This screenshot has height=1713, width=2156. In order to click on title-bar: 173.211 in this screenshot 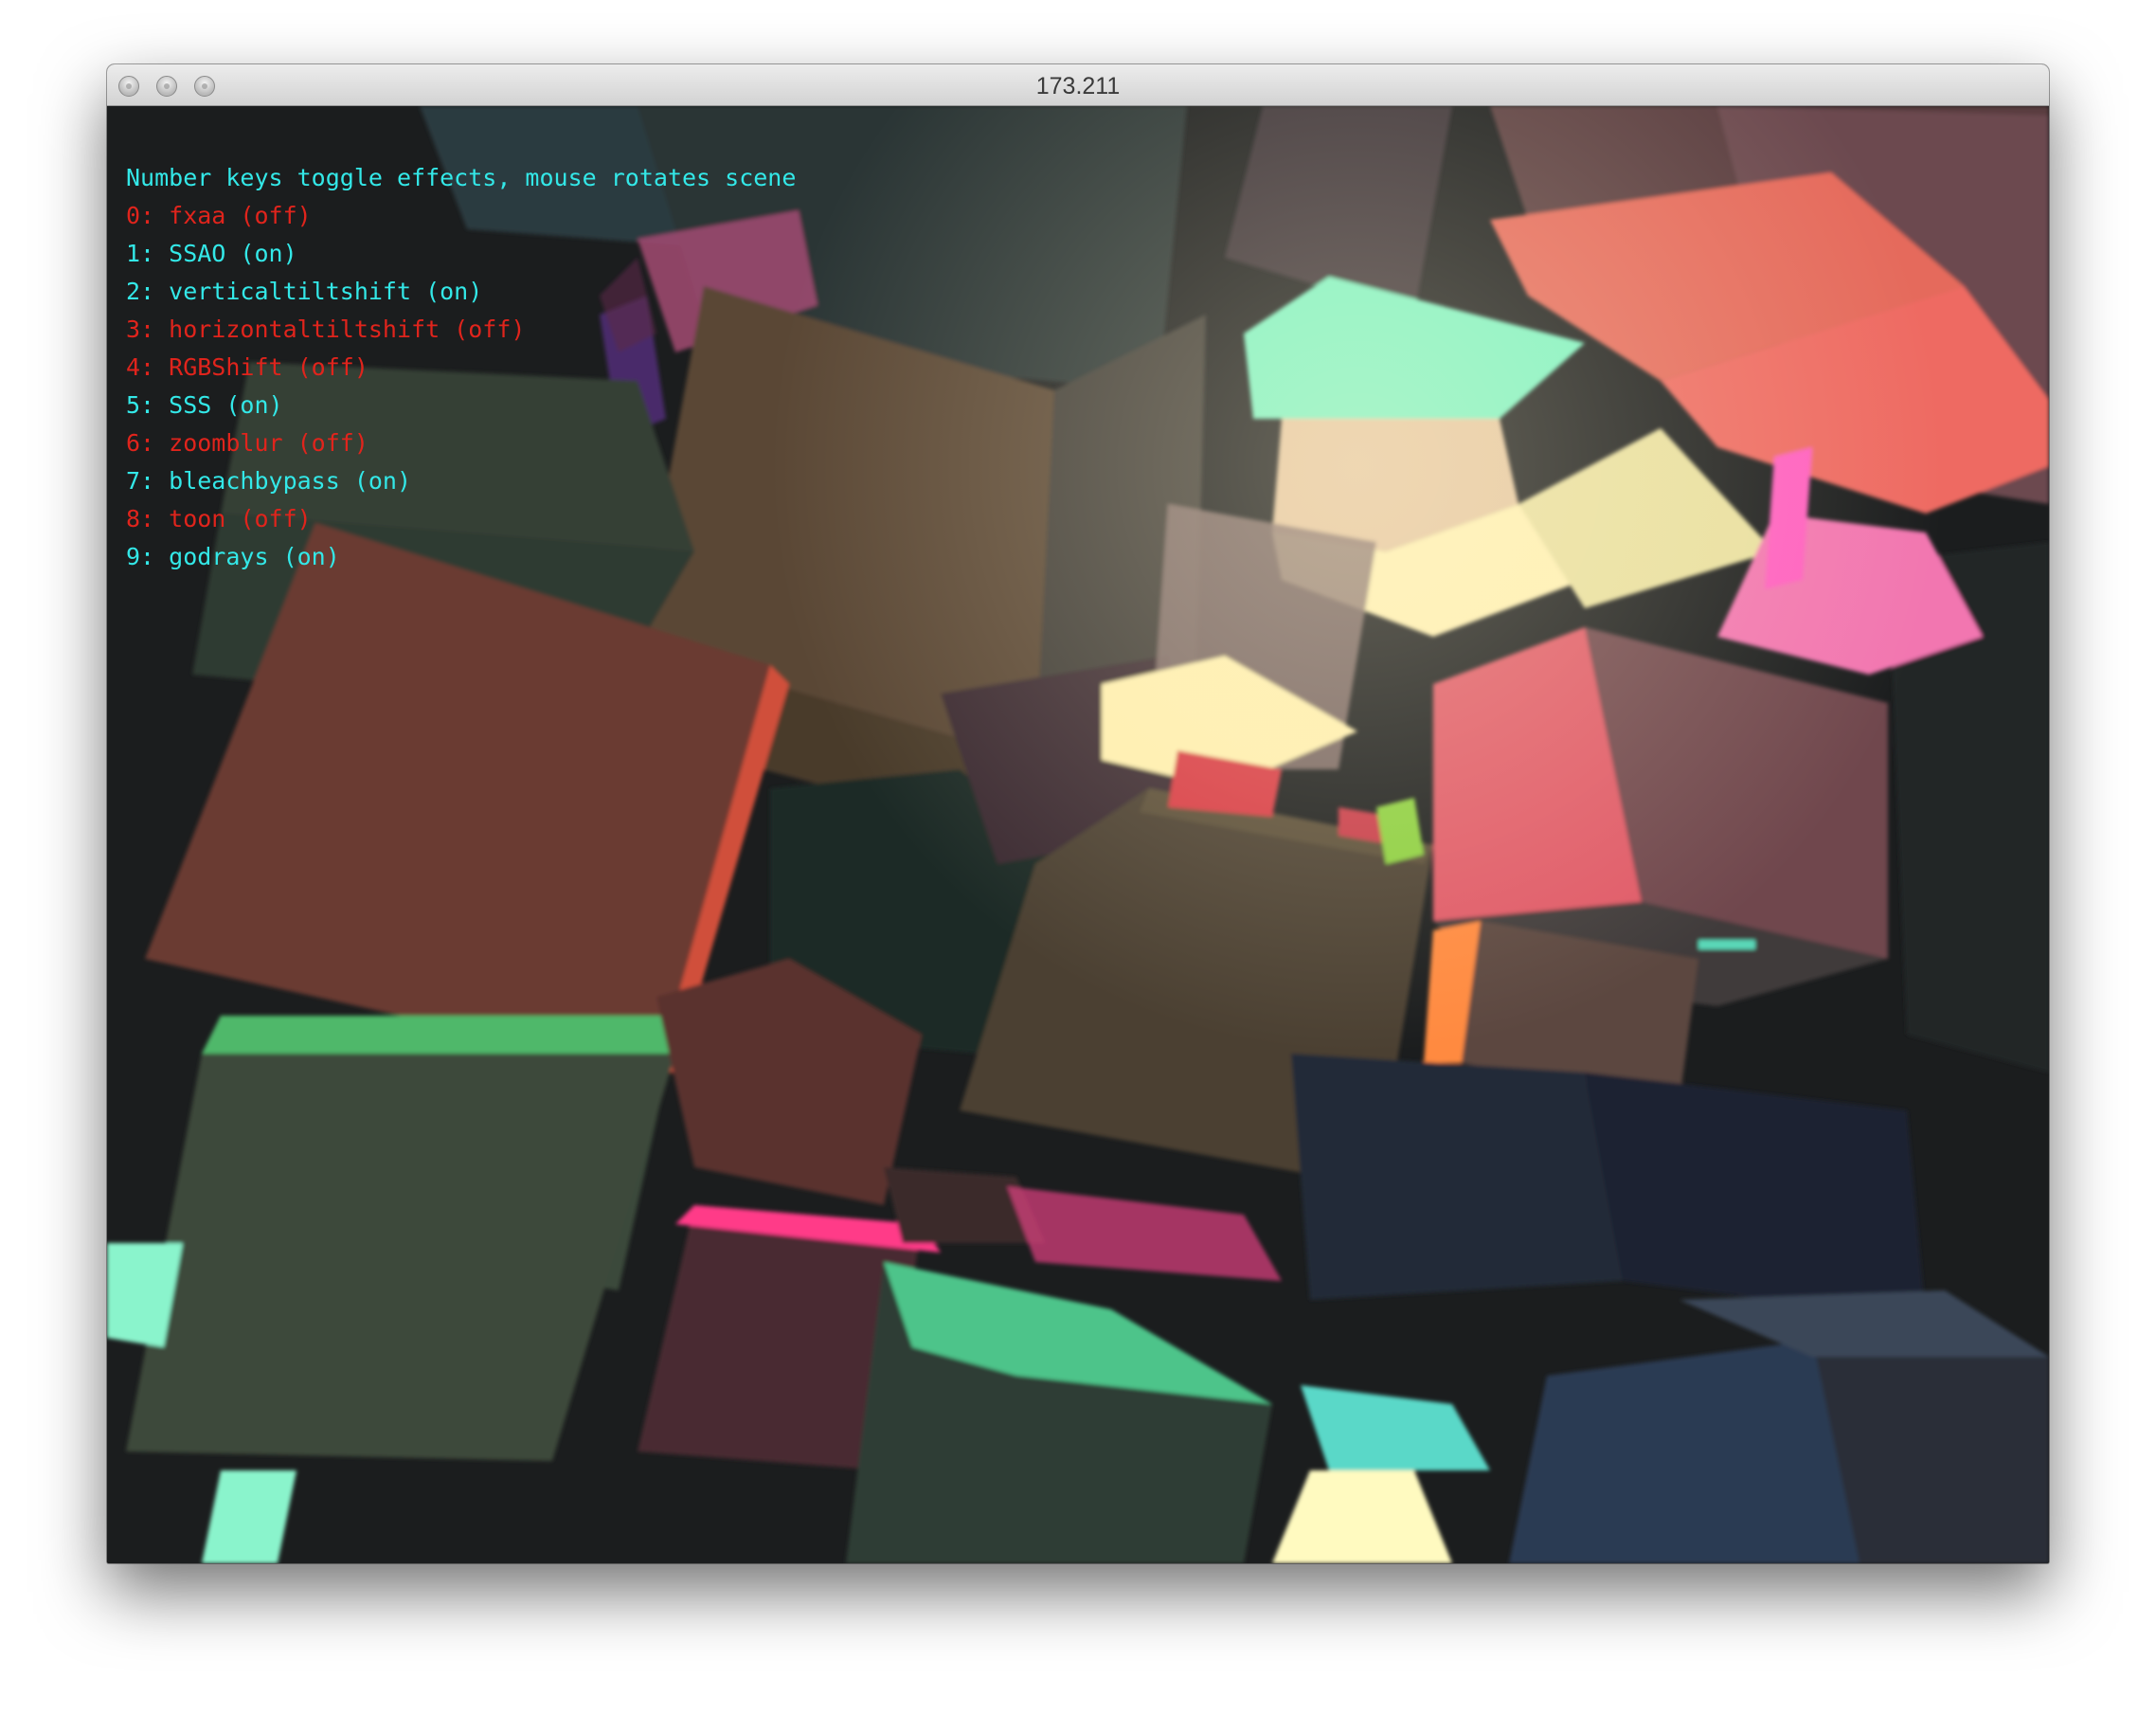, I will do `click(1078, 85)`.